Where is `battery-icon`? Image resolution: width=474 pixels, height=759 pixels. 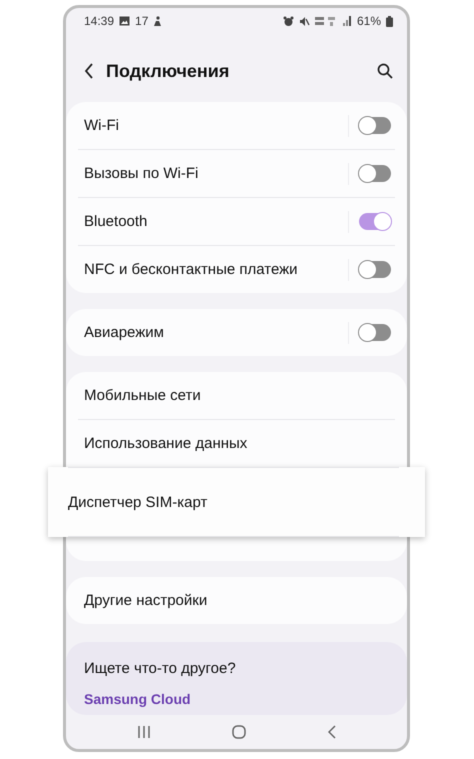
battery-icon is located at coordinates (389, 21).